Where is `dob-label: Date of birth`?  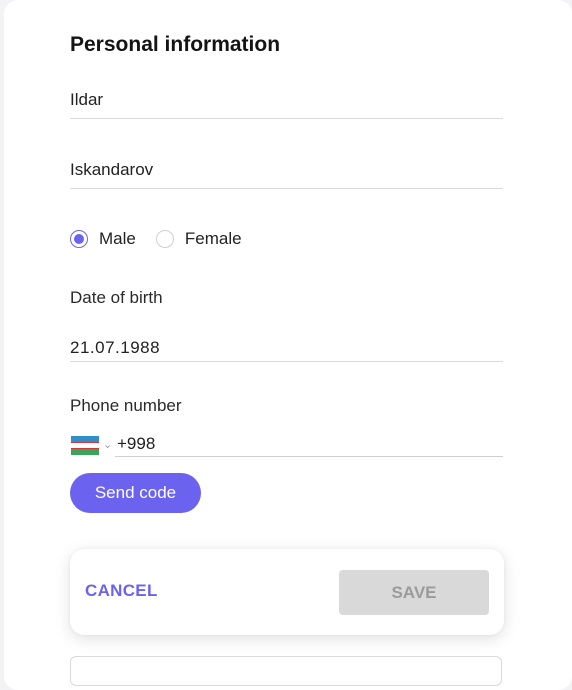
dob-label: Date of birth is located at coordinates (116, 297).